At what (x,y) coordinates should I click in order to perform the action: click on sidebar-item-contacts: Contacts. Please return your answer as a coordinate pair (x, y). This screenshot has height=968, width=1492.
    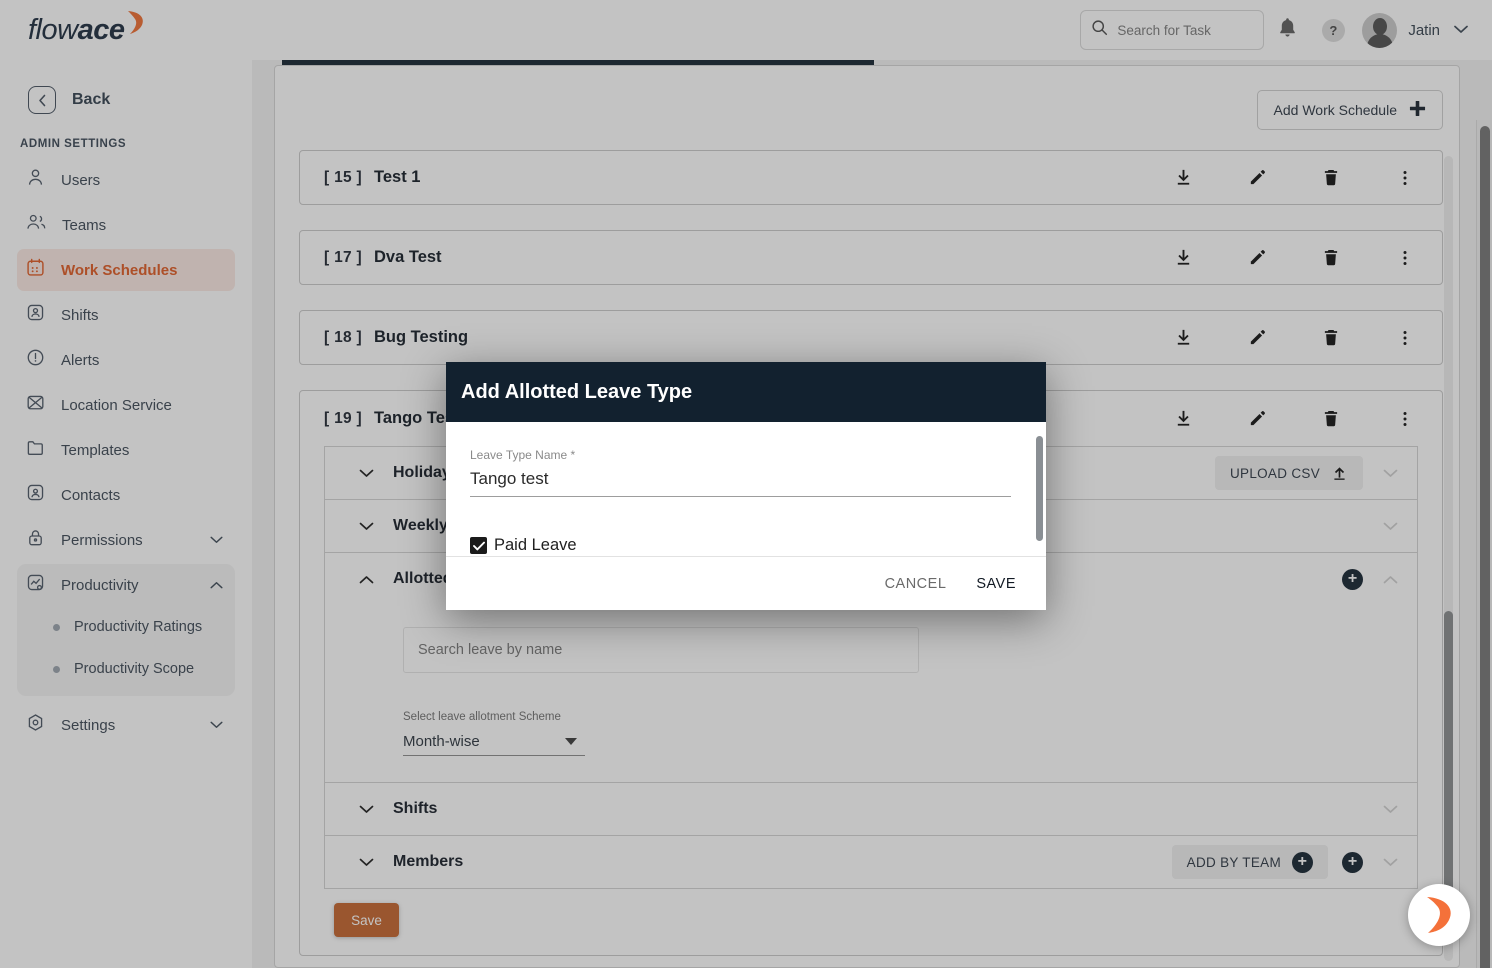
    Looking at the image, I should click on (126, 495).